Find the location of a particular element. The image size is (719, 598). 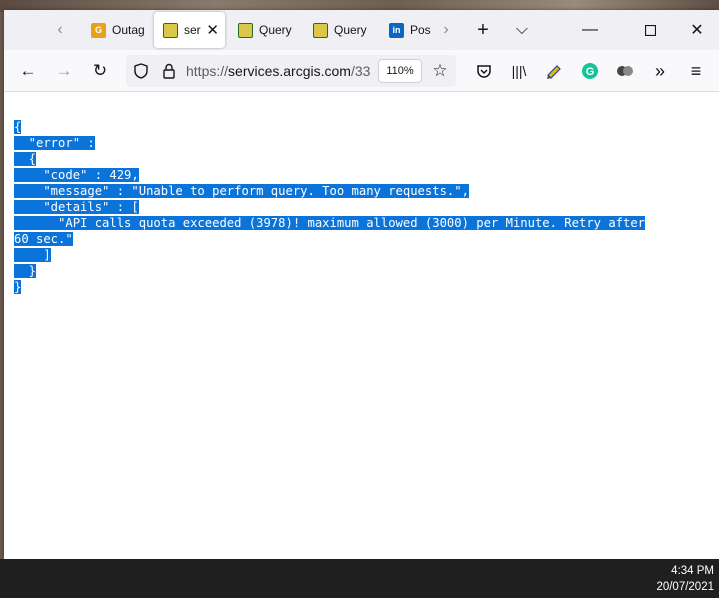

json-line: "details" : [ is located at coordinates (364, 207).